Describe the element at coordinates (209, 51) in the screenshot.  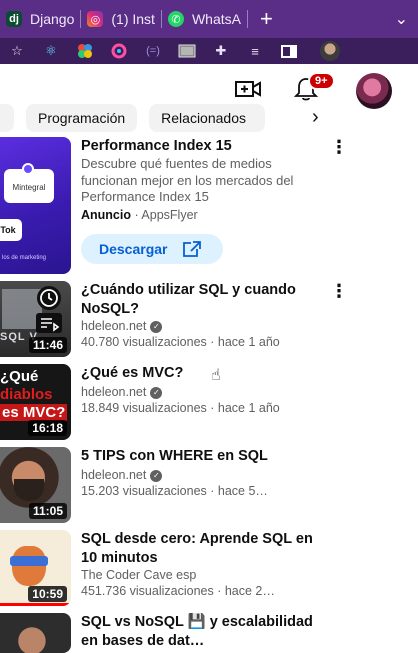
I see `browser-toolbar: ☆ ⚛ (=) ✚ ≡` at that location.